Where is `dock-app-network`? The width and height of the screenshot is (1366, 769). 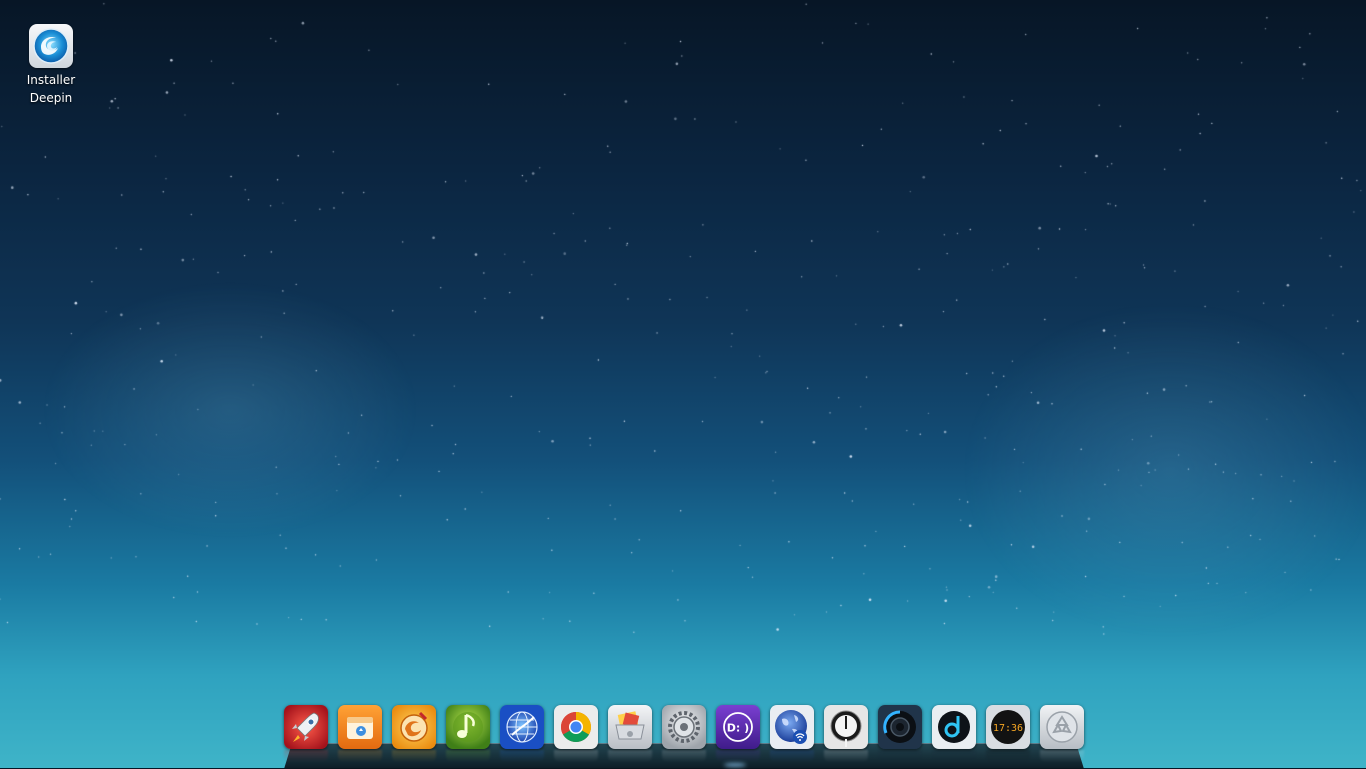
dock-app-network is located at coordinates (792, 727).